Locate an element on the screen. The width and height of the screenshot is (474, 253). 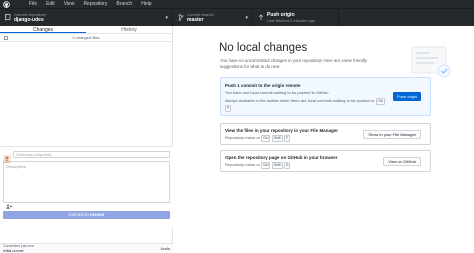
avatar is located at coordinates (7, 156).